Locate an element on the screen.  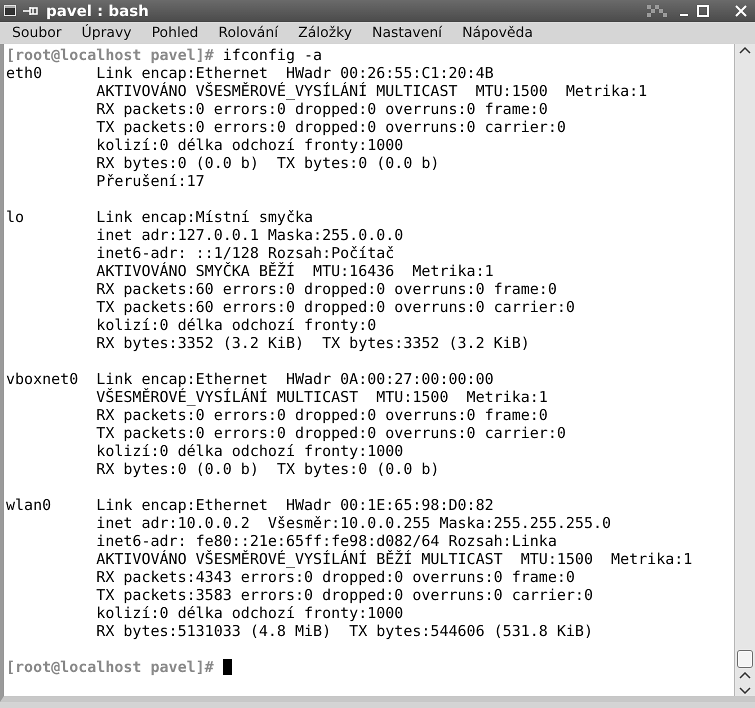
menu-item: Záložky is located at coordinates (325, 33).